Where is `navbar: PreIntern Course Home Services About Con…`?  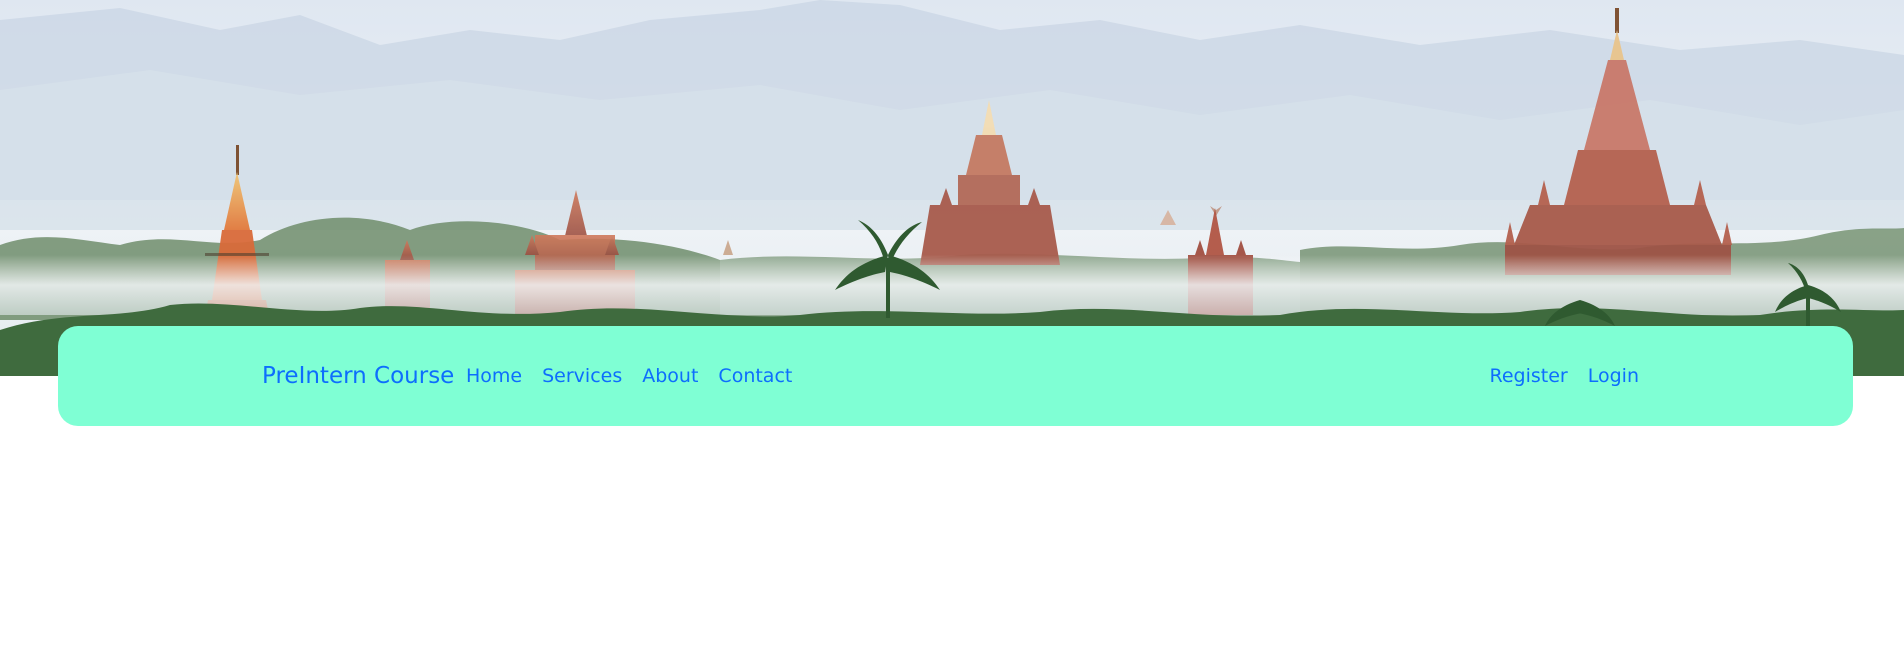
navbar: PreIntern Course Home Services About Con… is located at coordinates (955, 376).